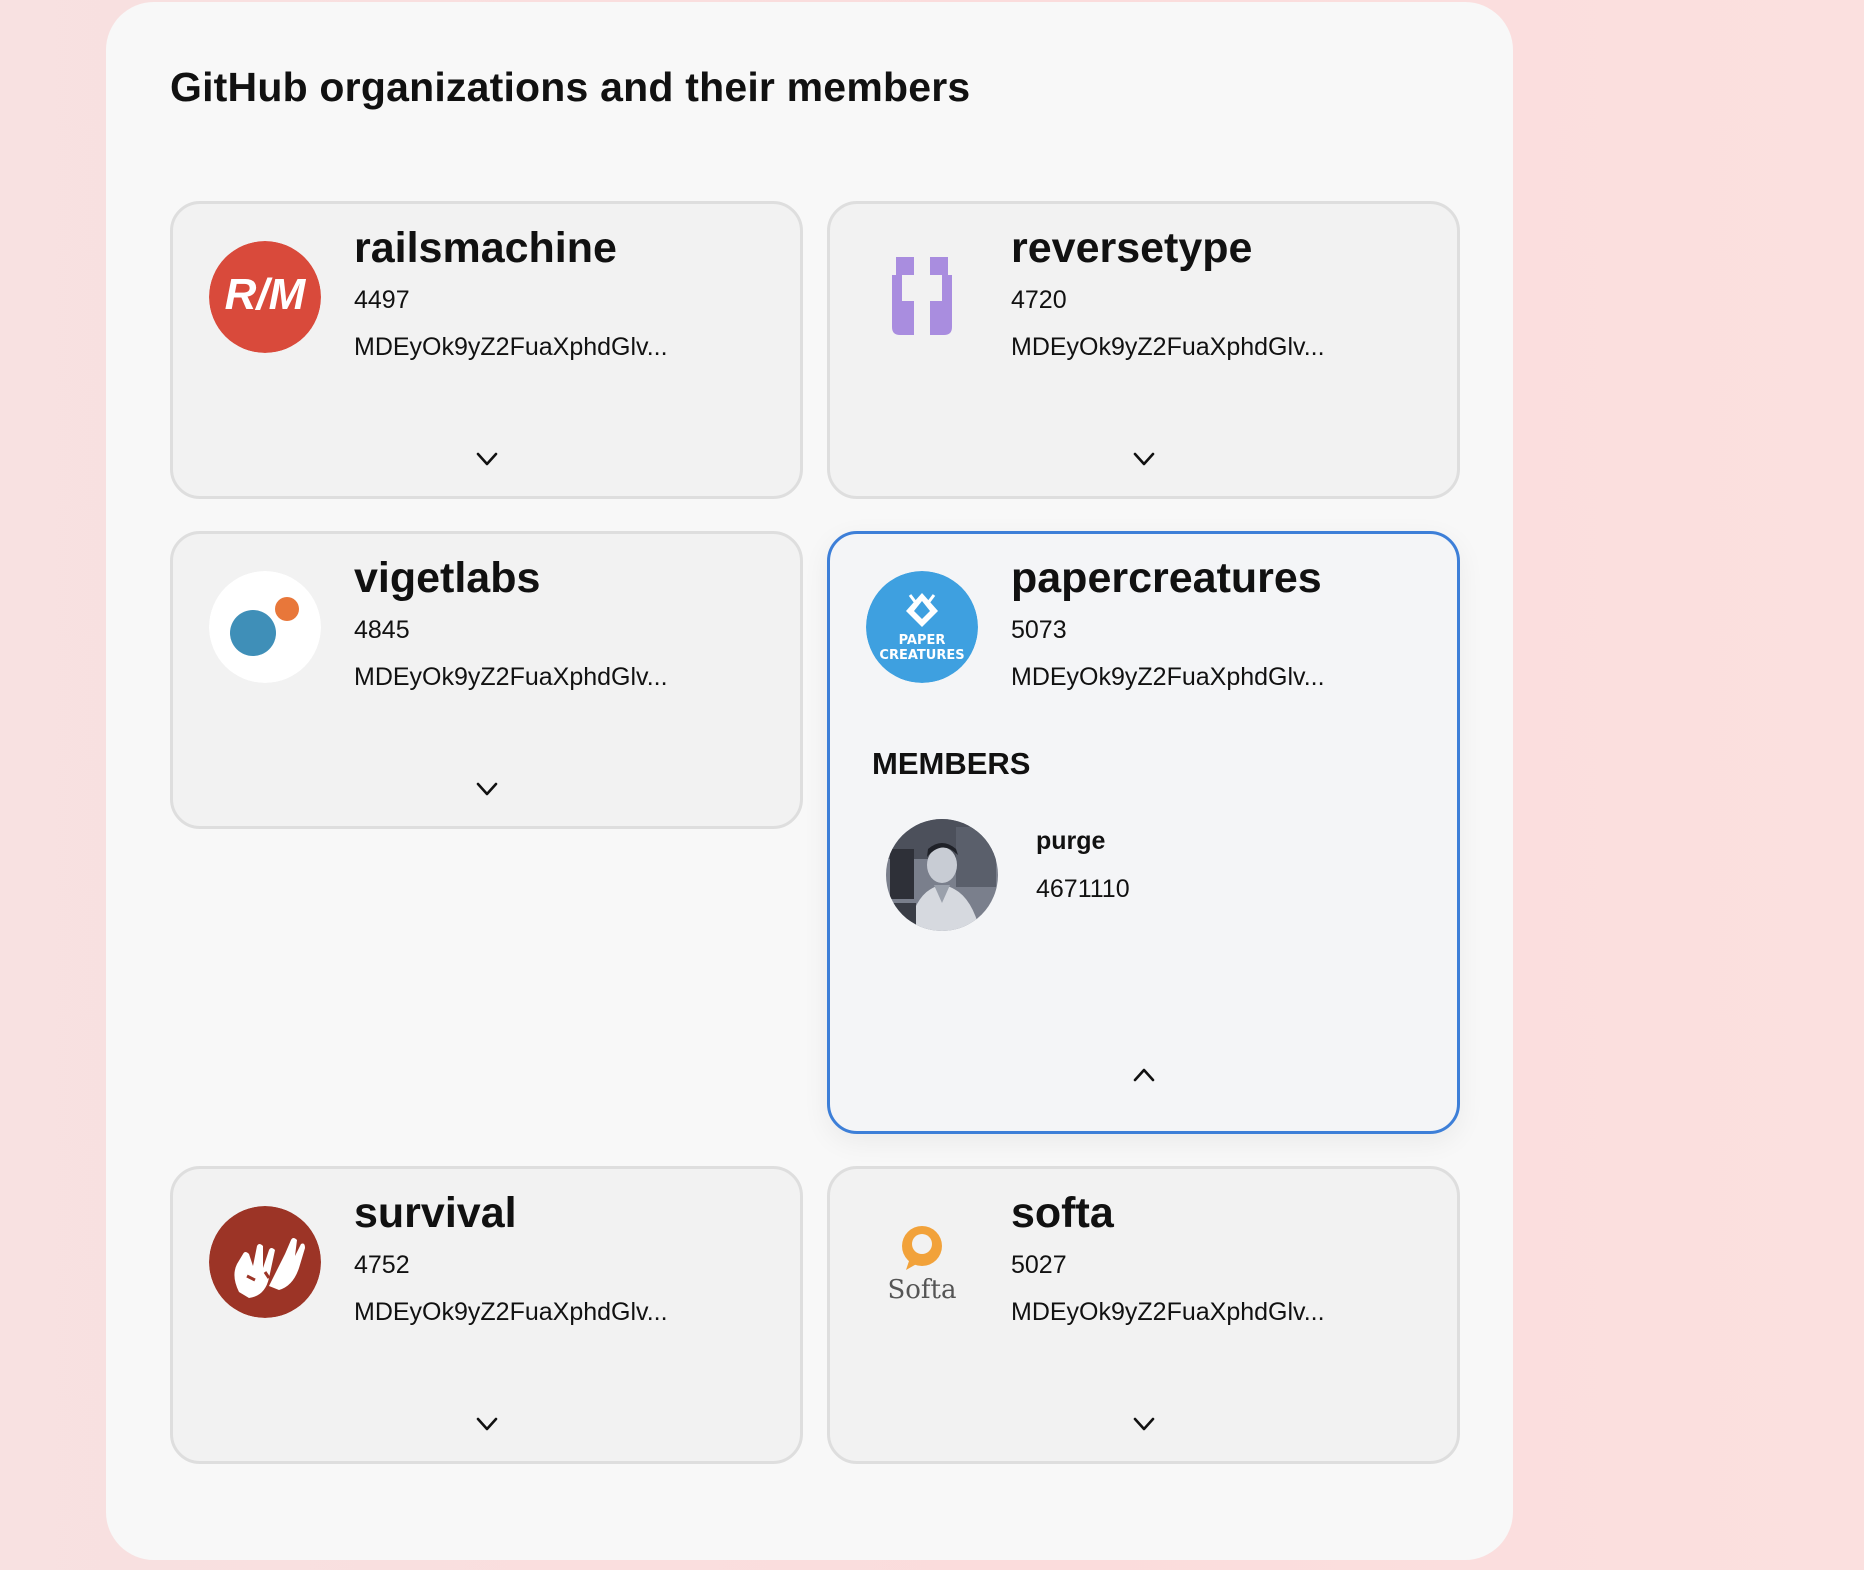 Image resolution: width=1864 pixels, height=1570 pixels. Describe the element at coordinates (922, 1262) in the screenshot. I see `softa-logo-icon: Softa` at that location.